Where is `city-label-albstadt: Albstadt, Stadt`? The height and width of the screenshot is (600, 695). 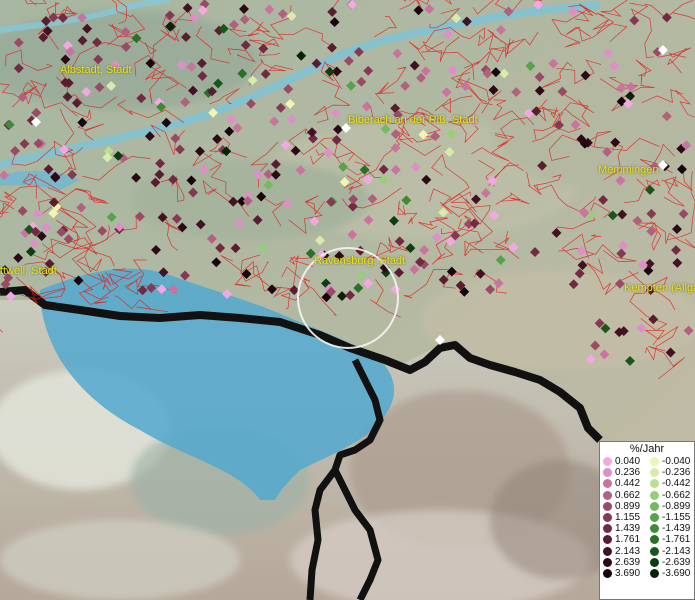
city-label-albstadt: Albstadt, Stadt is located at coordinates (96, 70).